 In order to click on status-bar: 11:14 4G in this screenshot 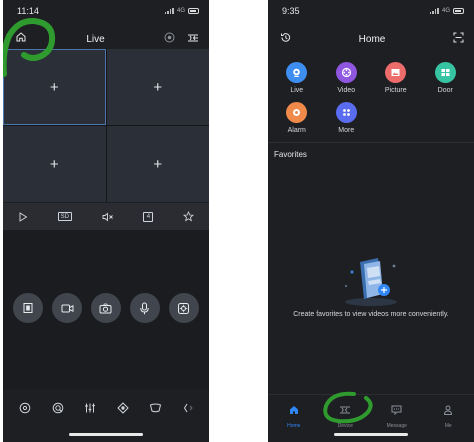, I will do `click(106, 11)`.